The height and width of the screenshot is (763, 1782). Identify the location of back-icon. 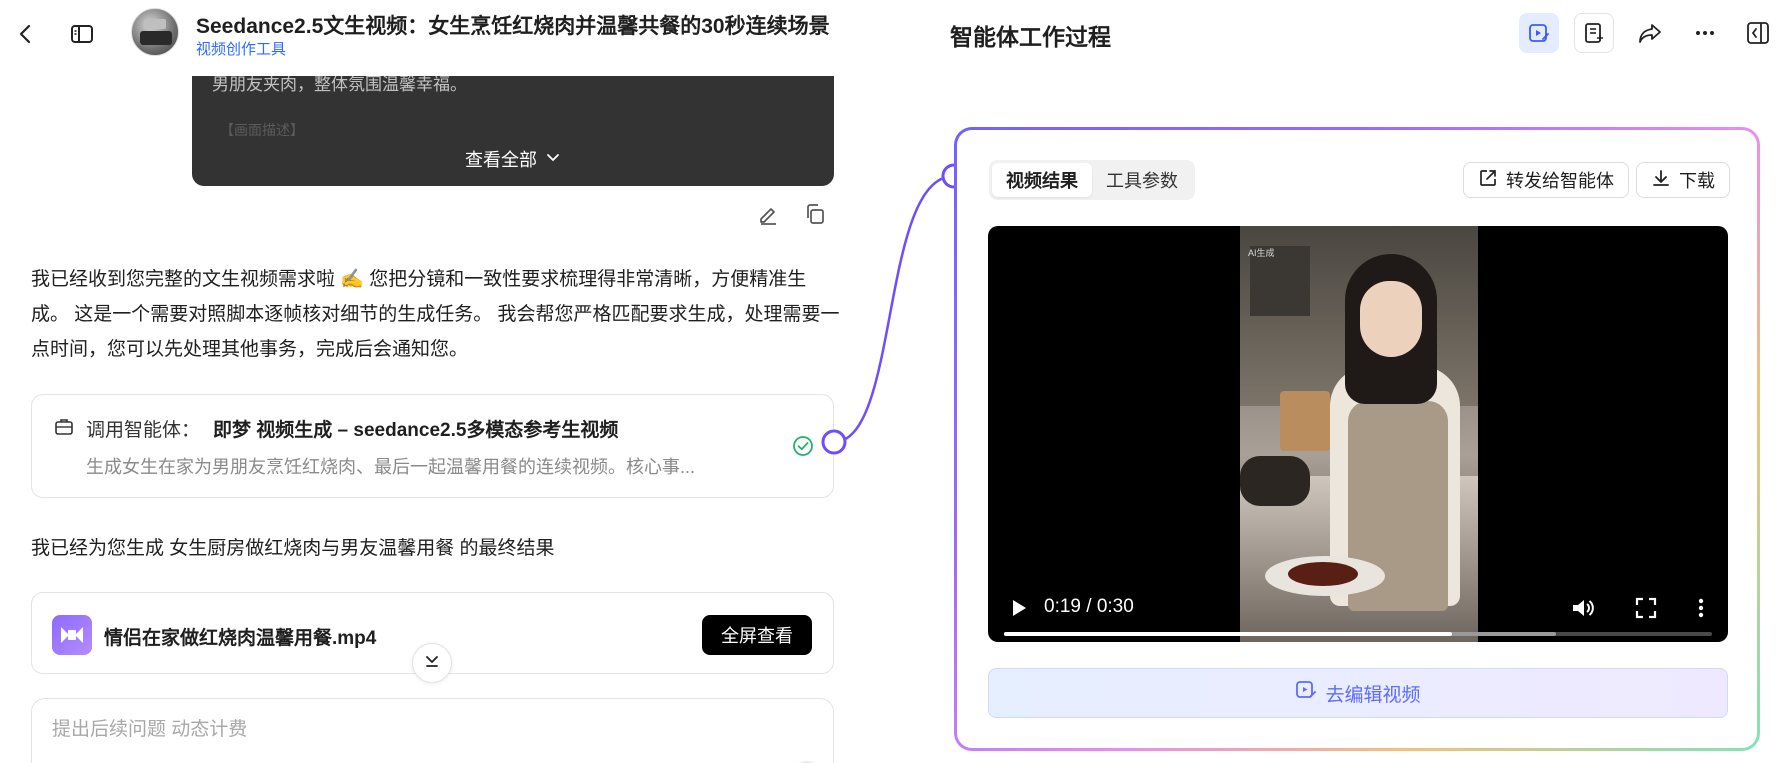
(26, 34).